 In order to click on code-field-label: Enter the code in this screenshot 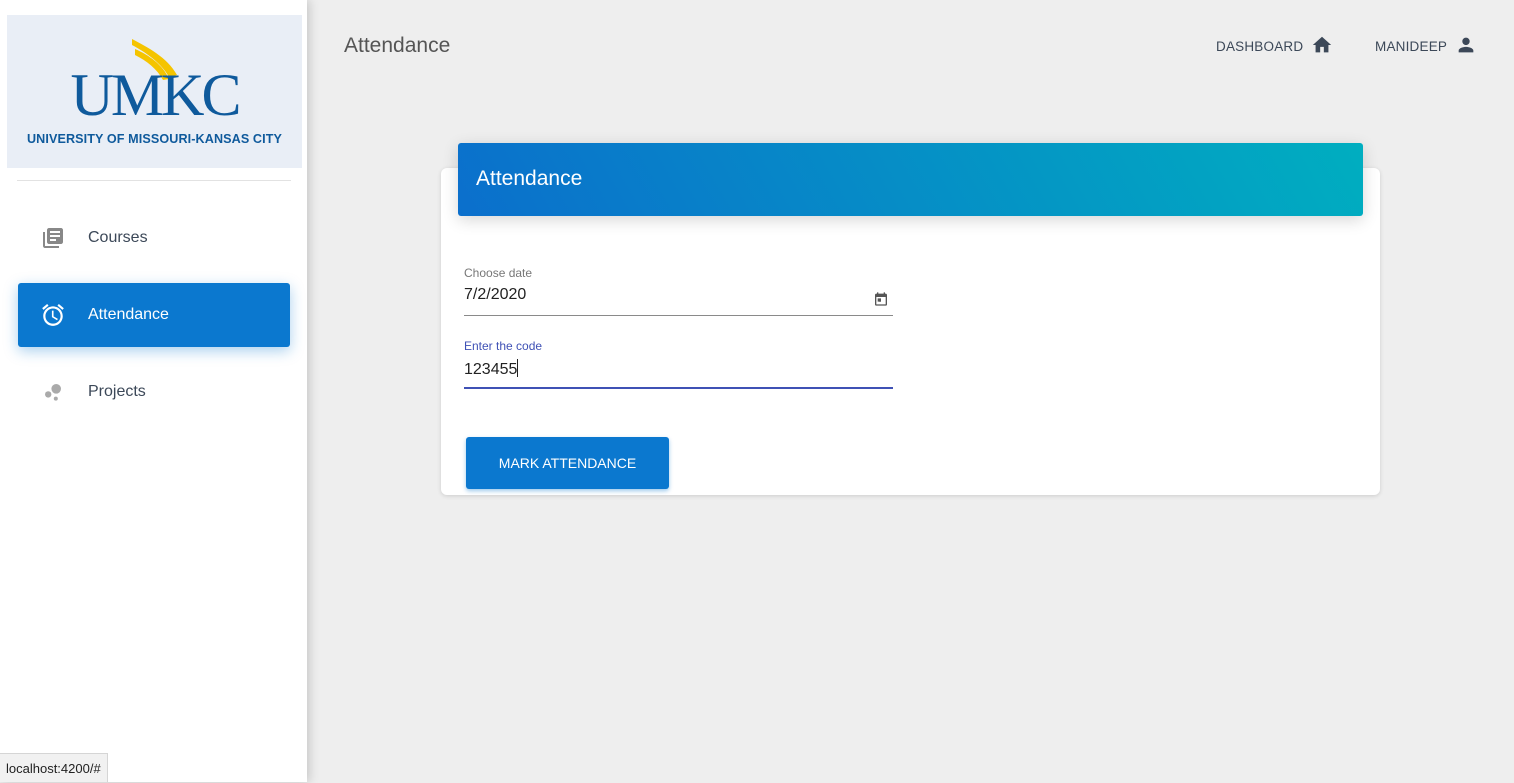, I will do `click(503, 346)`.